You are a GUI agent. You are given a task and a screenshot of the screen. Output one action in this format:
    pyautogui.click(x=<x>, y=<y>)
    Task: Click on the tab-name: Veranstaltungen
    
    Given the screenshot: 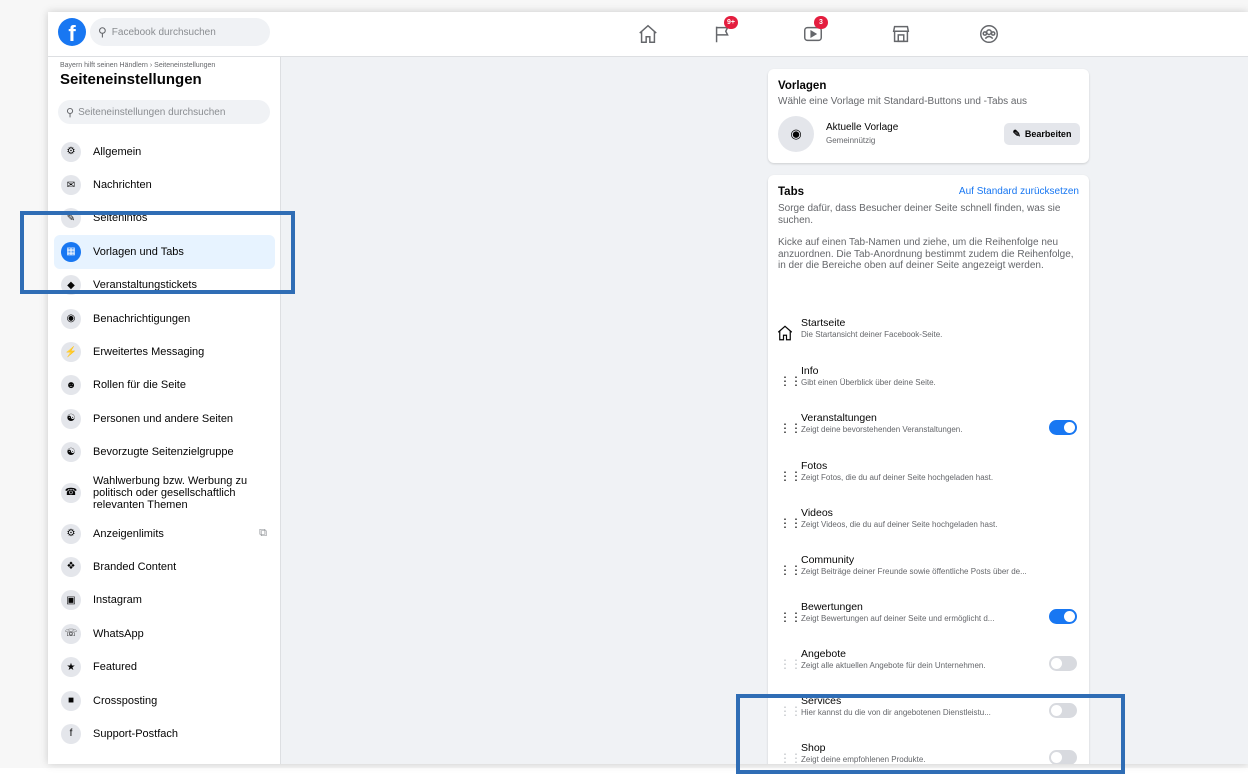 What is the action you would take?
    pyautogui.click(x=839, y=418)
    